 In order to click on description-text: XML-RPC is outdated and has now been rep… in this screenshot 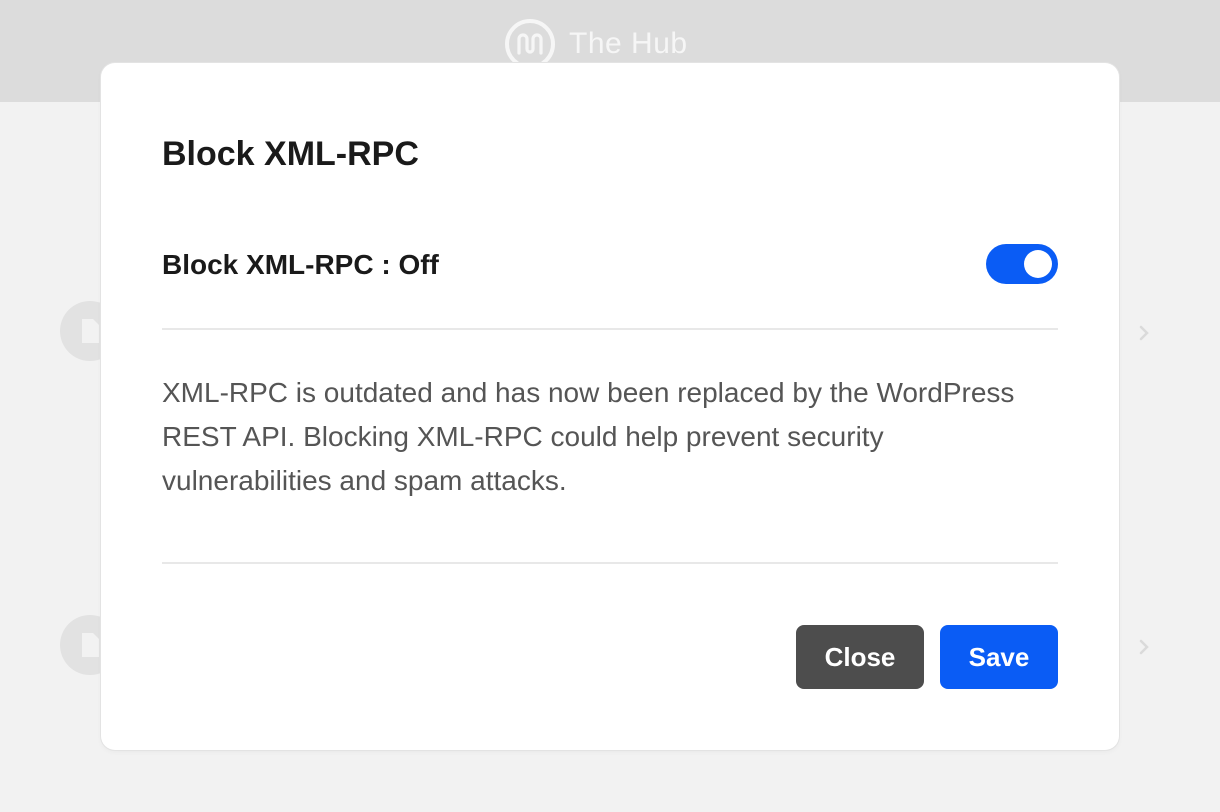, I will do `click(588, 436)`.